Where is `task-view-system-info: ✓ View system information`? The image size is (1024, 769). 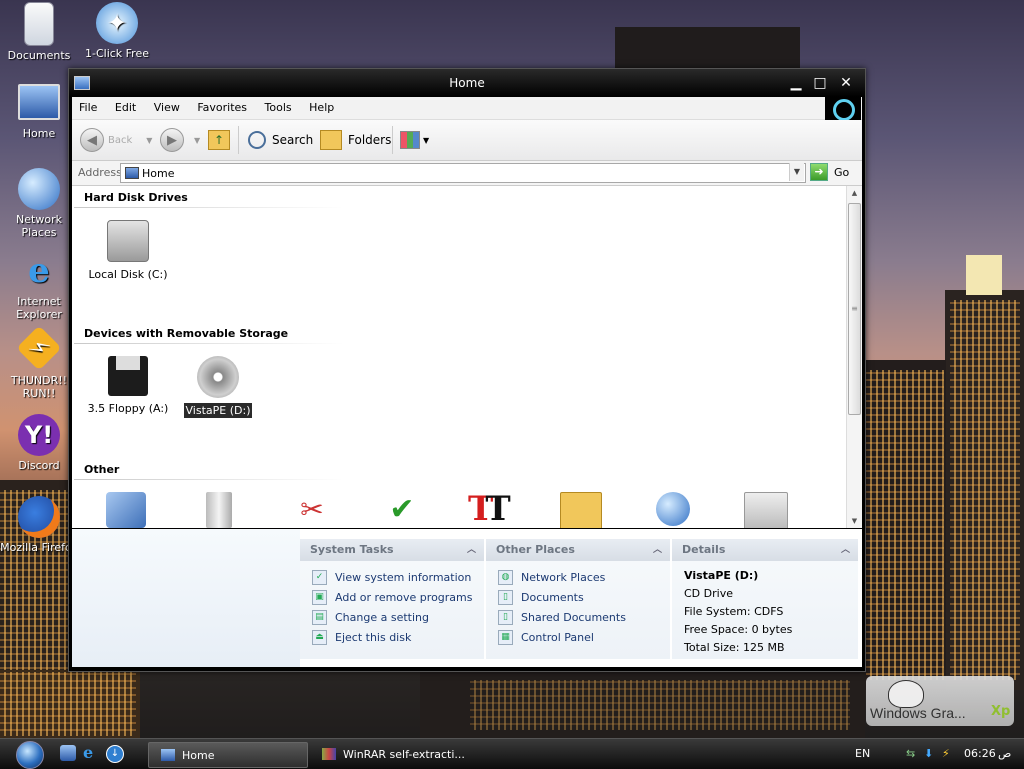
task-view-system-info: ✓ View system information is located at coordinates (398, 577).